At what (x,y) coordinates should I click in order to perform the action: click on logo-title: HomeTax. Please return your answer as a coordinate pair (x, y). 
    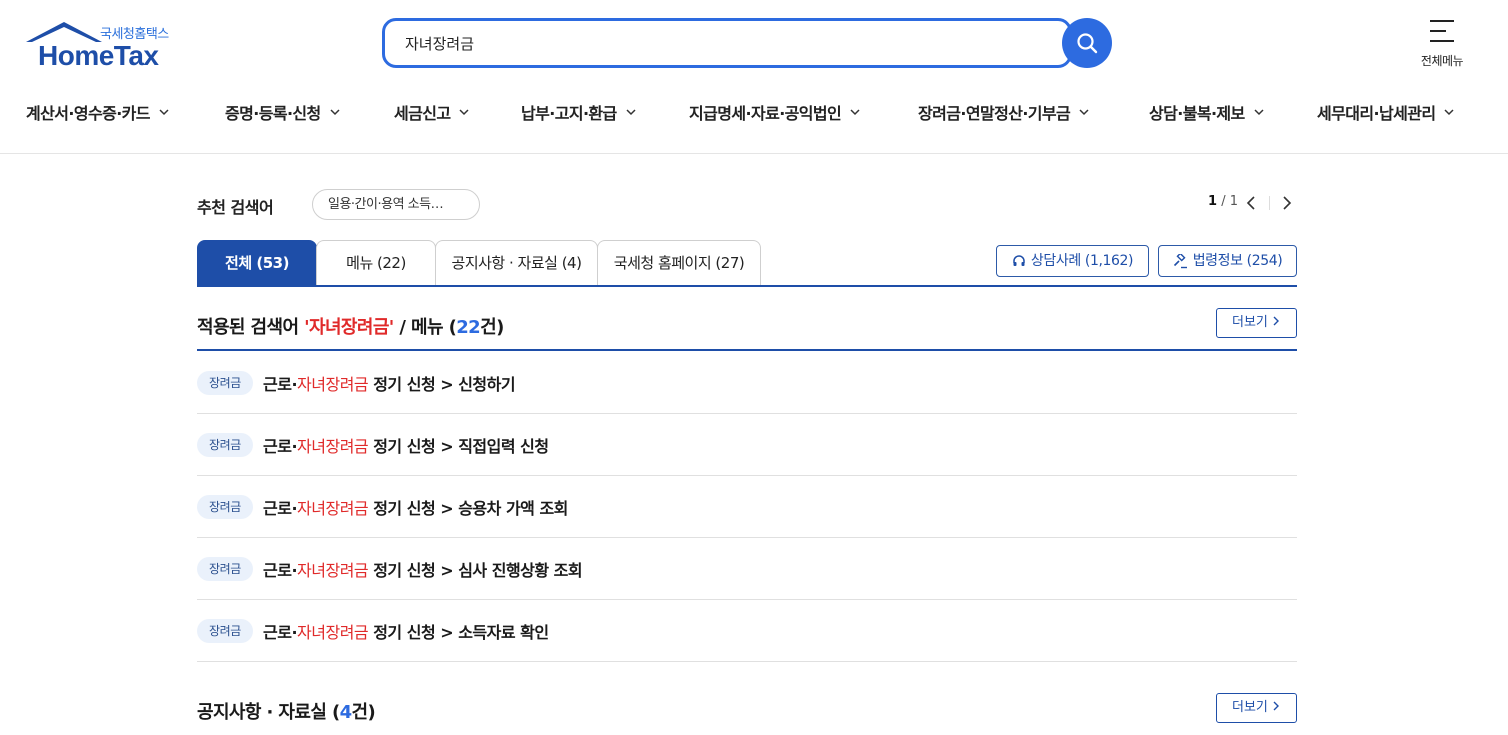
    Looking at the image, I should click on (98, 55).